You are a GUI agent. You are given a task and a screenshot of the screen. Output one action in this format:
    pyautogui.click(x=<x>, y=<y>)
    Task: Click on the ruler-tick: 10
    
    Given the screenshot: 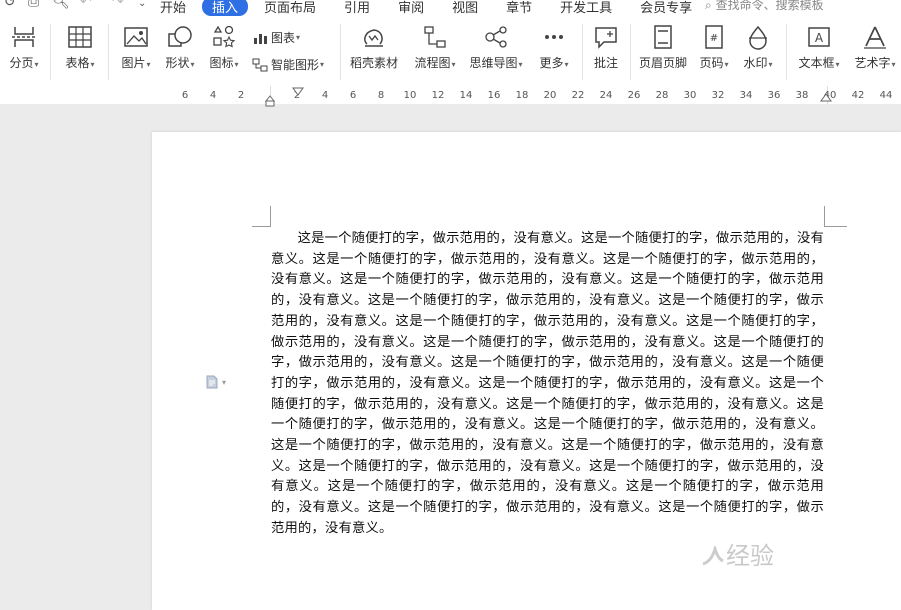 What is the action you would take?
    pyautogui.click(x=410, y=95)
    